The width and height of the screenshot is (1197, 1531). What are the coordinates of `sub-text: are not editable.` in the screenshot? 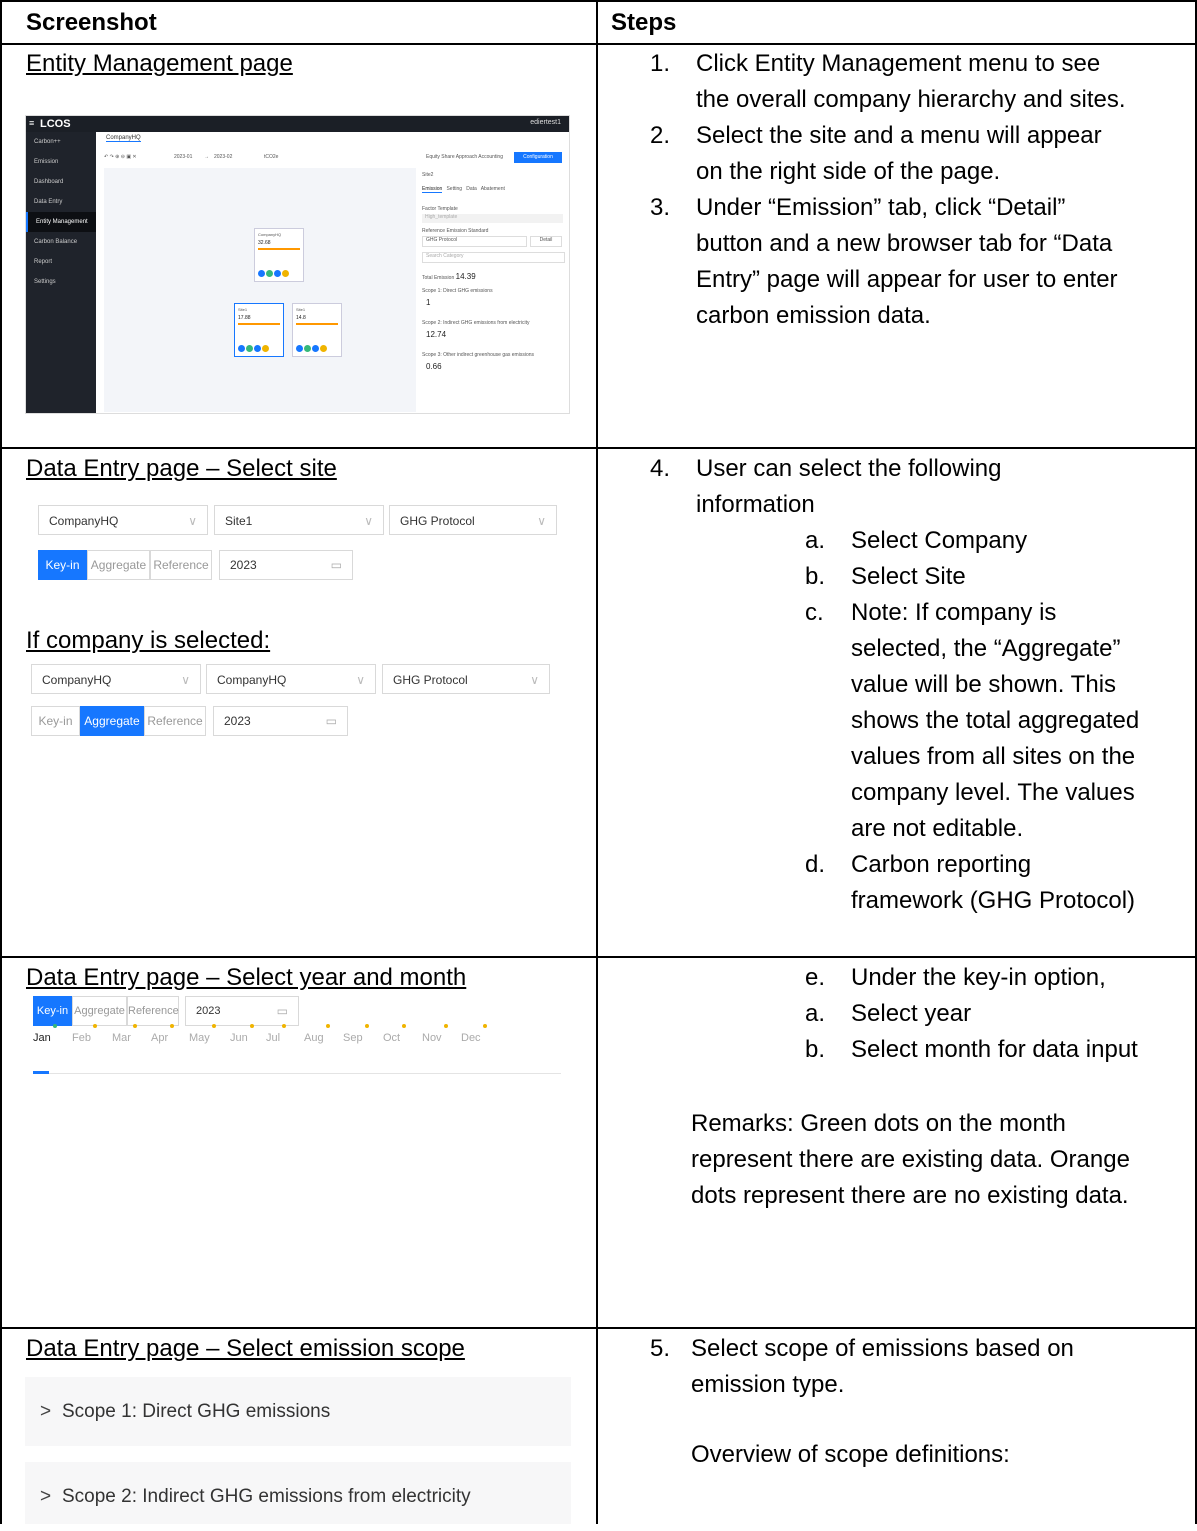 It's located at (937, 828).